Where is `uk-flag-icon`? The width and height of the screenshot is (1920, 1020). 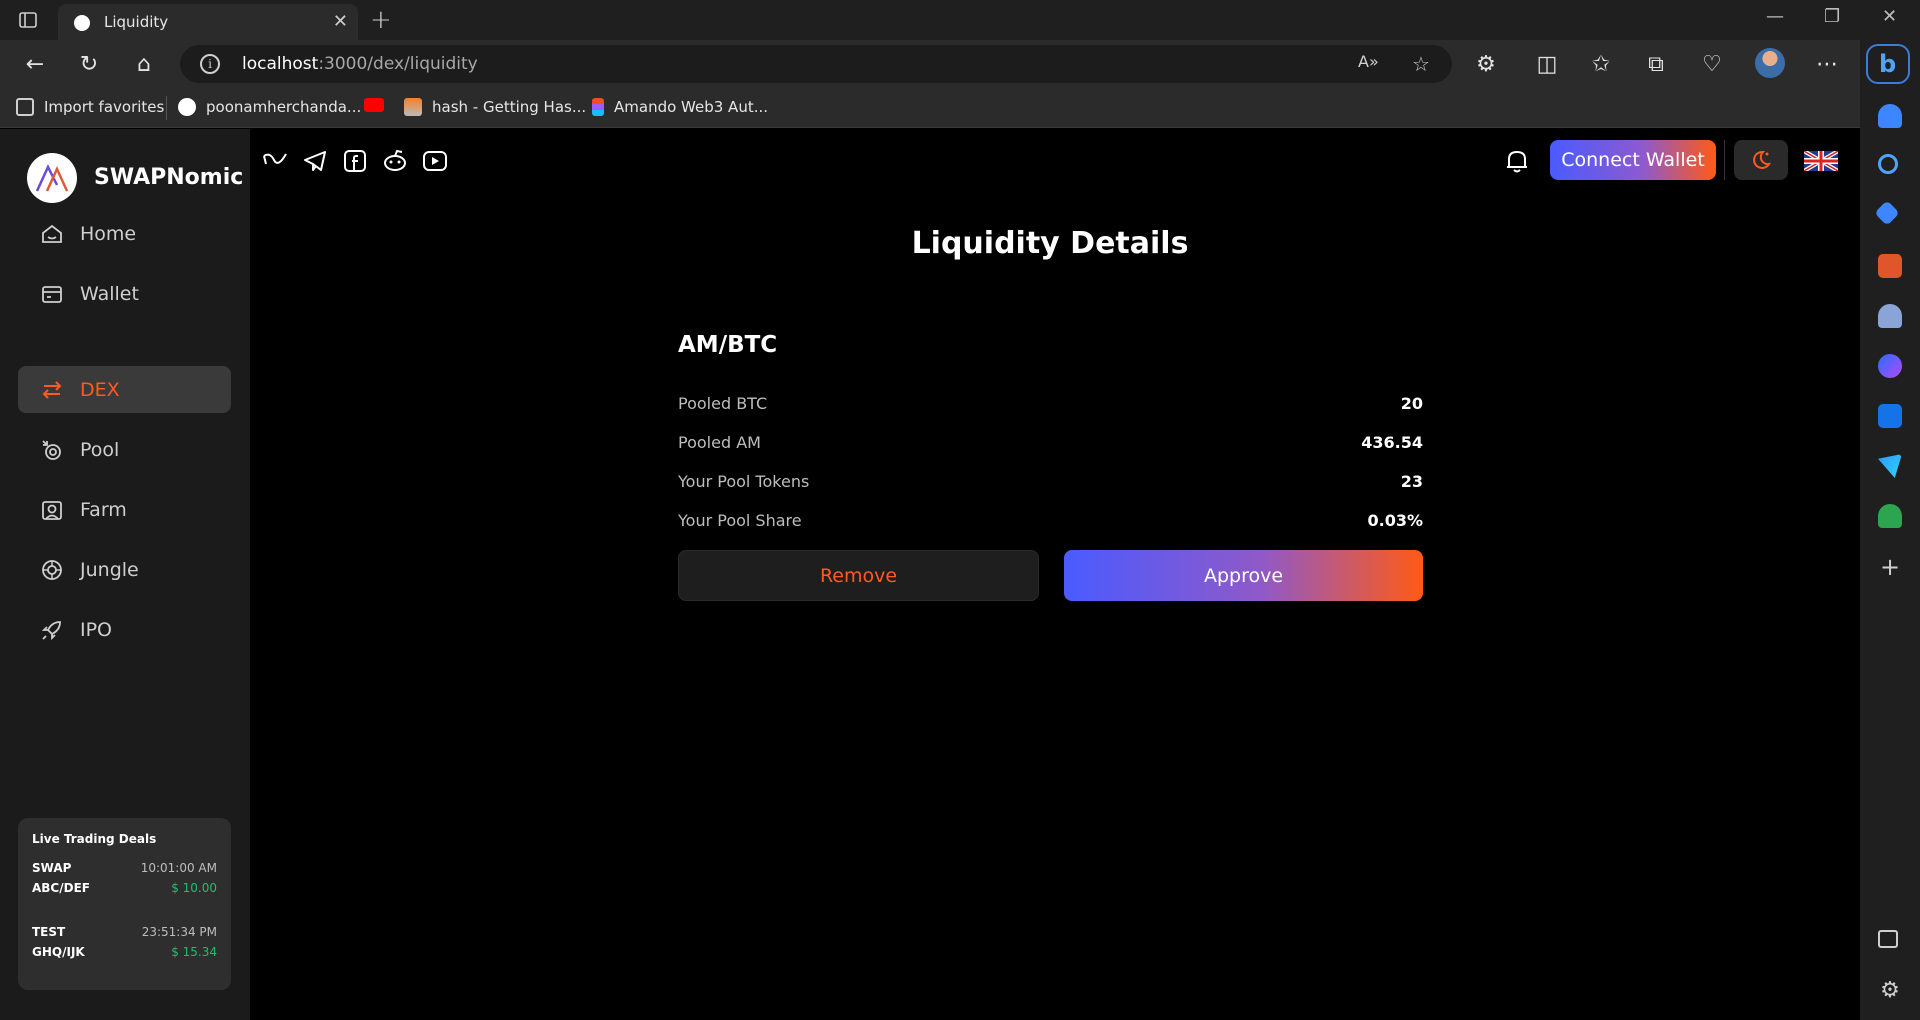 uk-flag-icon is located at coordinates (1821, 161).